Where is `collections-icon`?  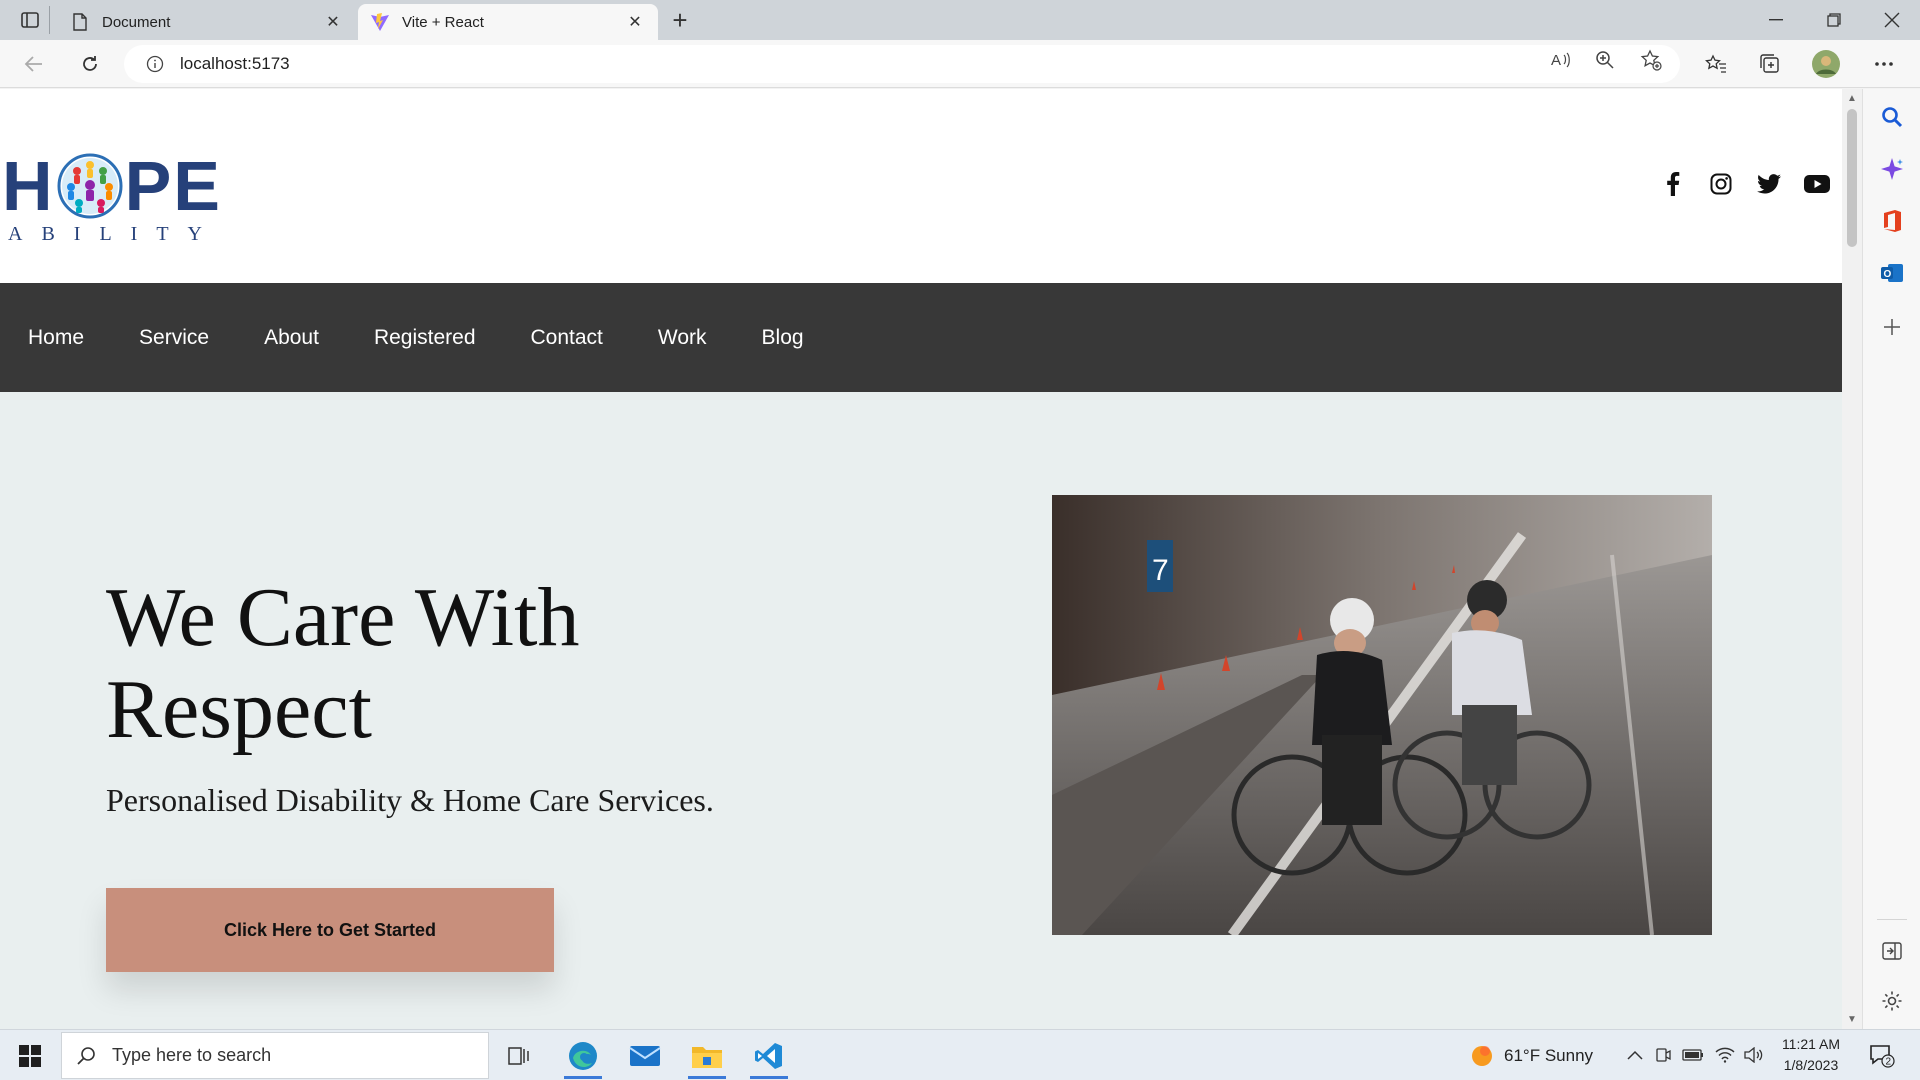
collections-icon is located at coordinates (1769, 63).